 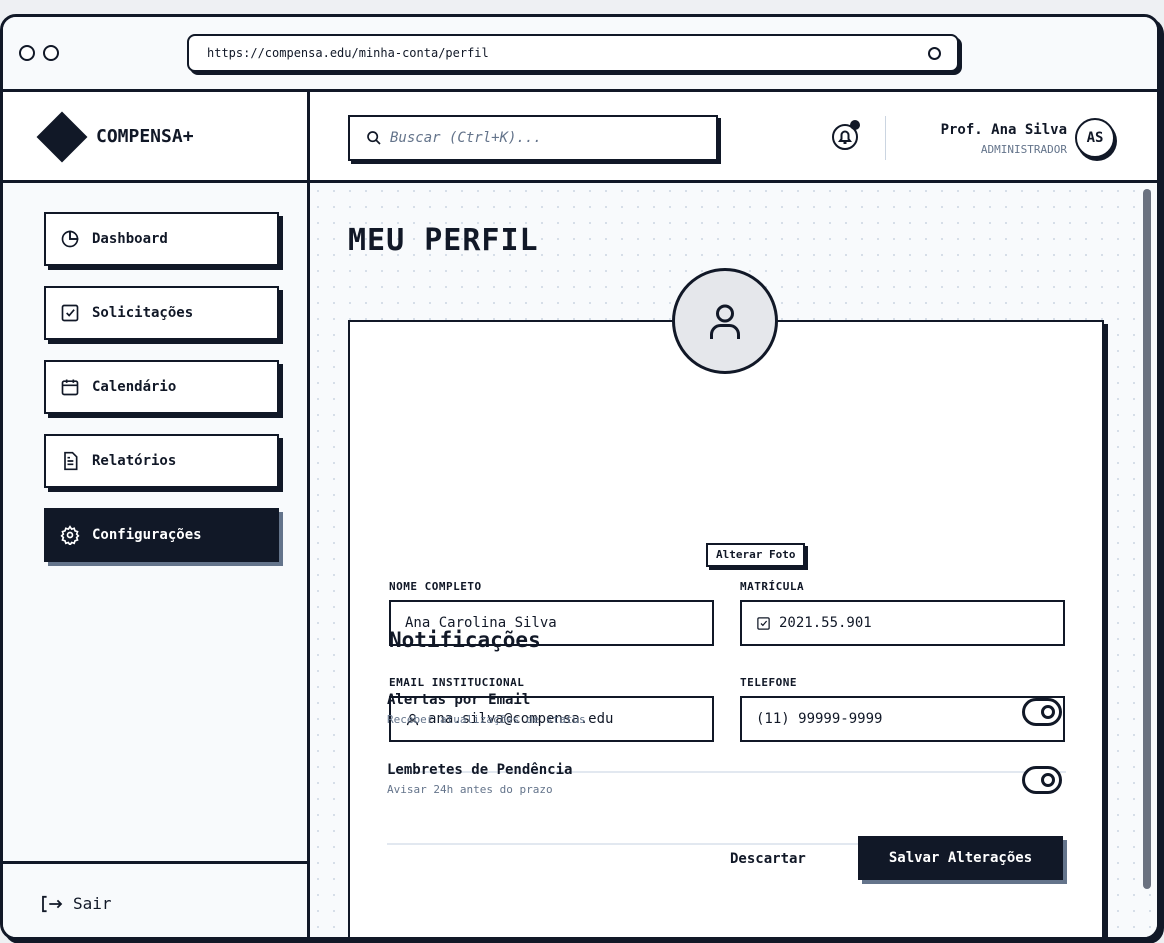 I want to click on logout-label: Sair, so click(x=92, y=903).